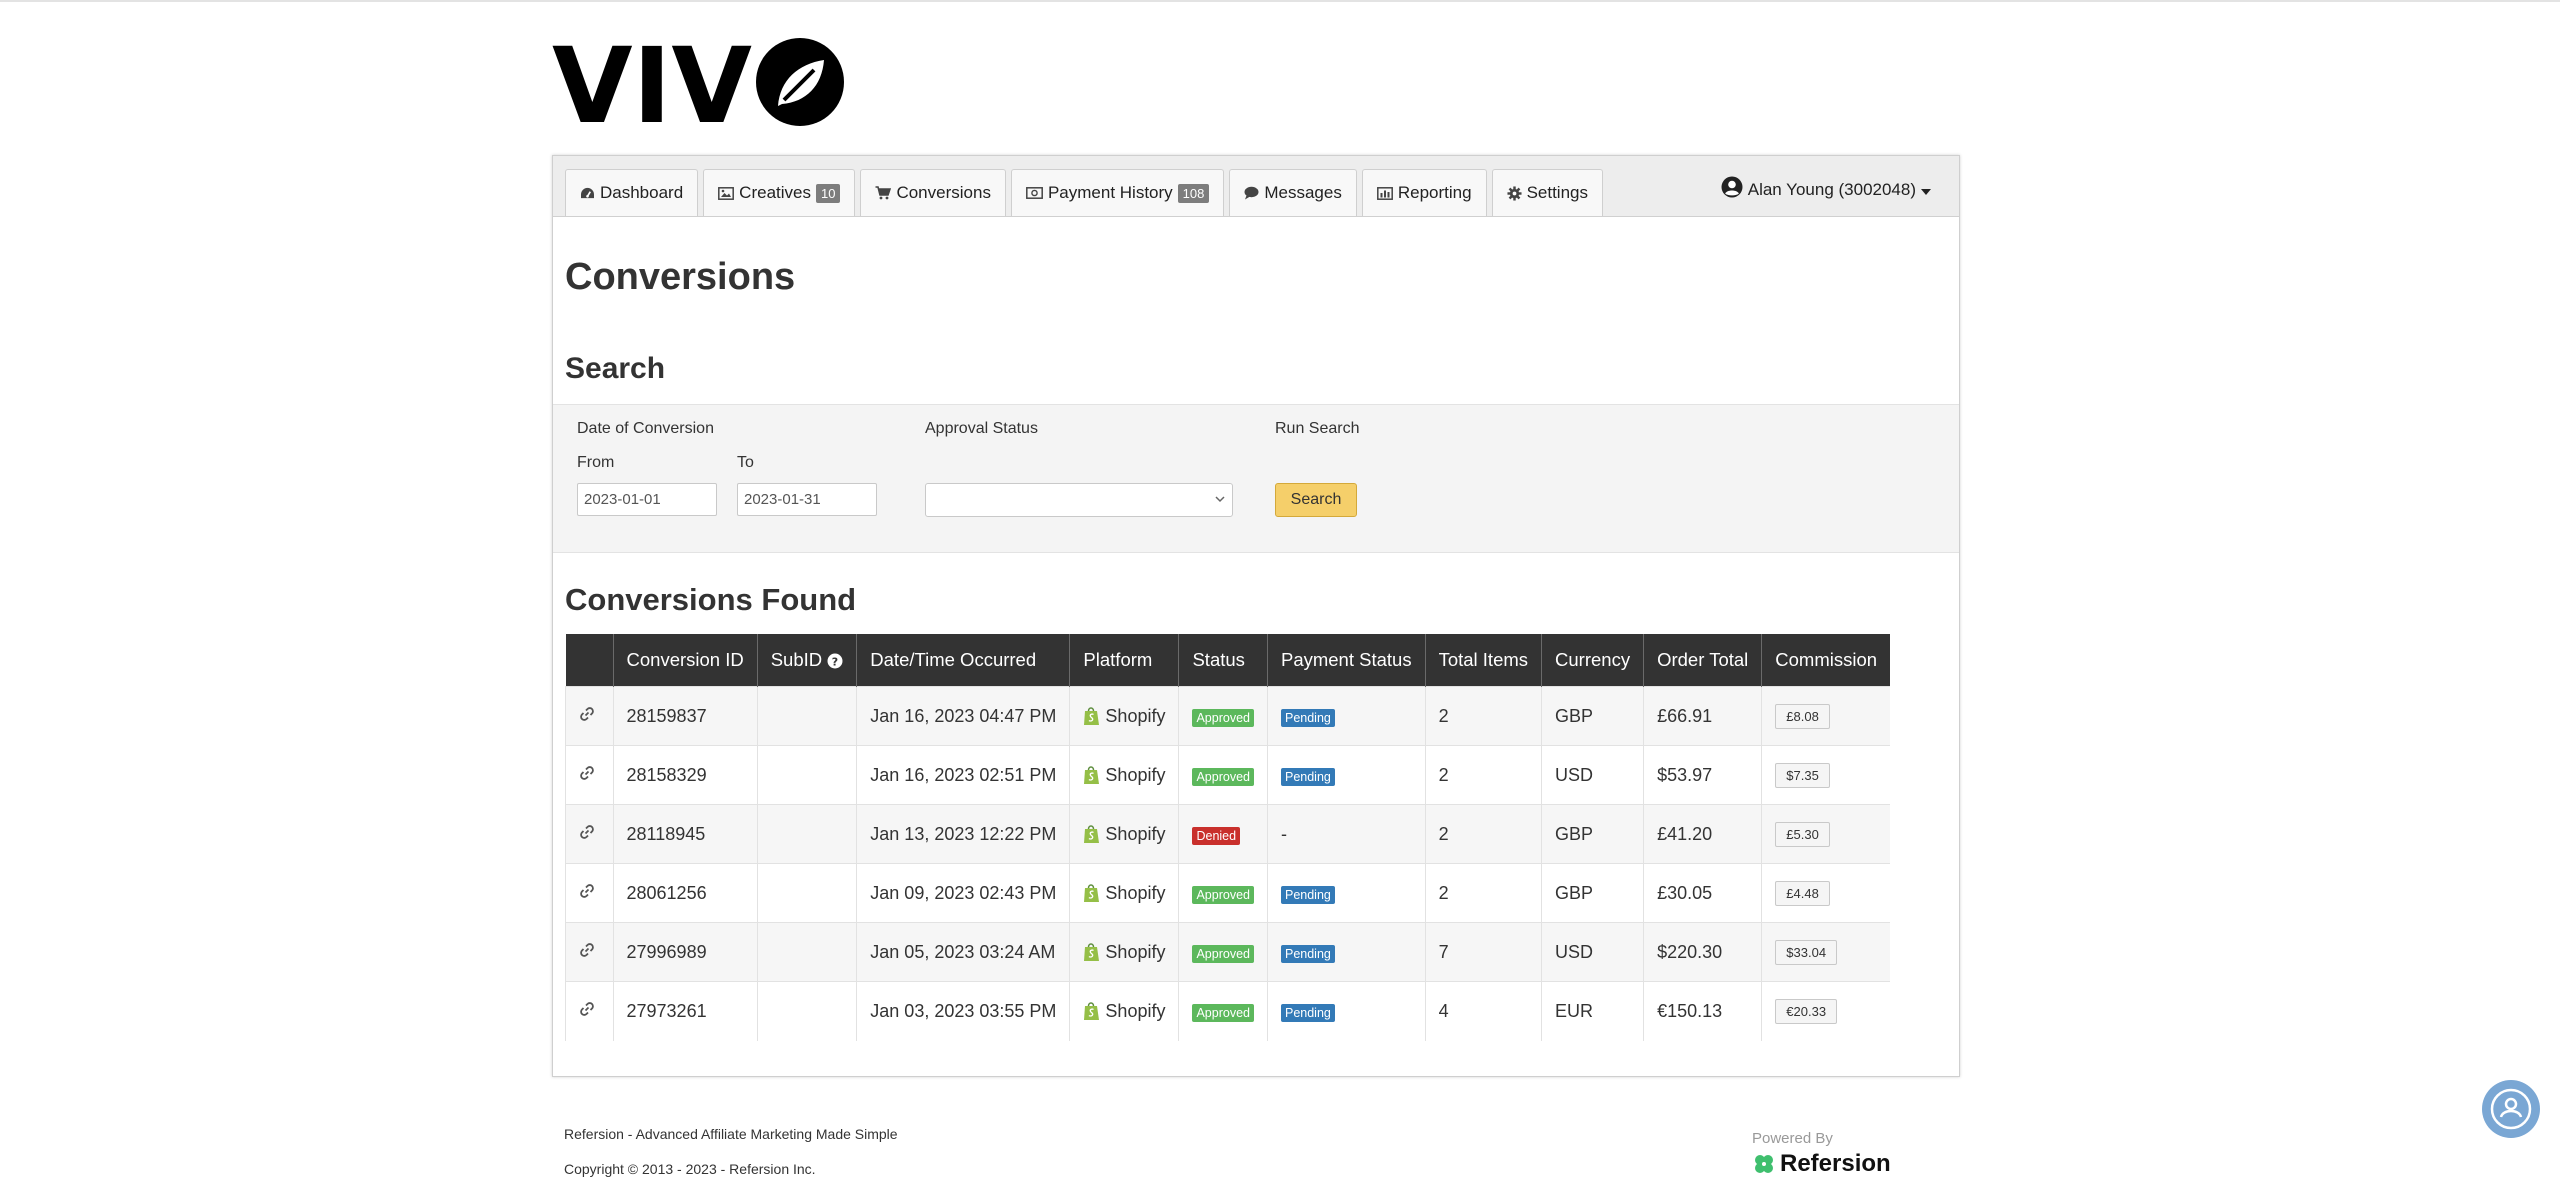 The width and height of the screenshot is (2560, 1203). Describe the element at coordinates (1283, 833) in the screenshot. I see `payment-status-text: -` at that location.